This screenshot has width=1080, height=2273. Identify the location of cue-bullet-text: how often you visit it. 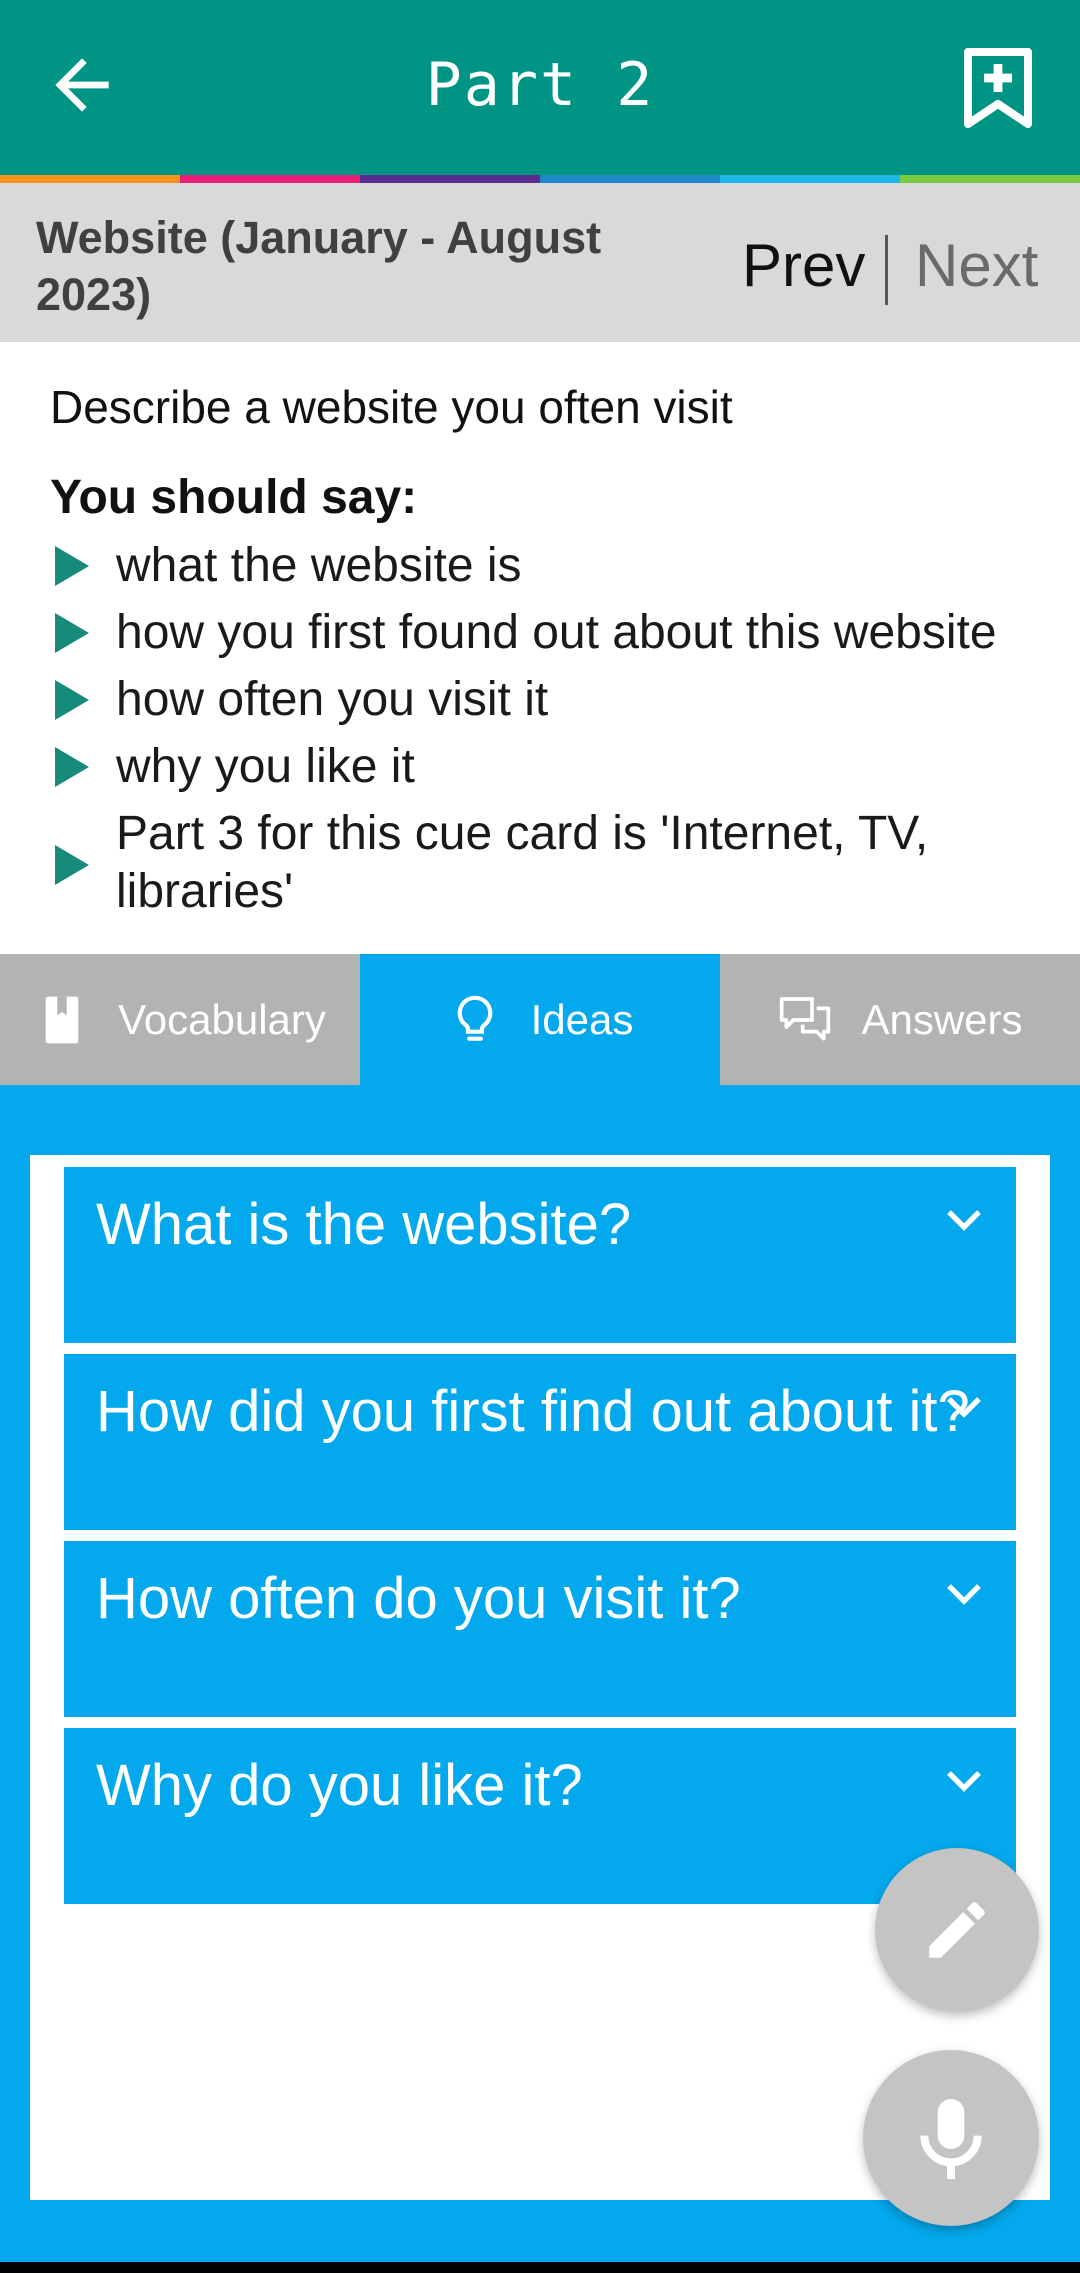
(332, 699).